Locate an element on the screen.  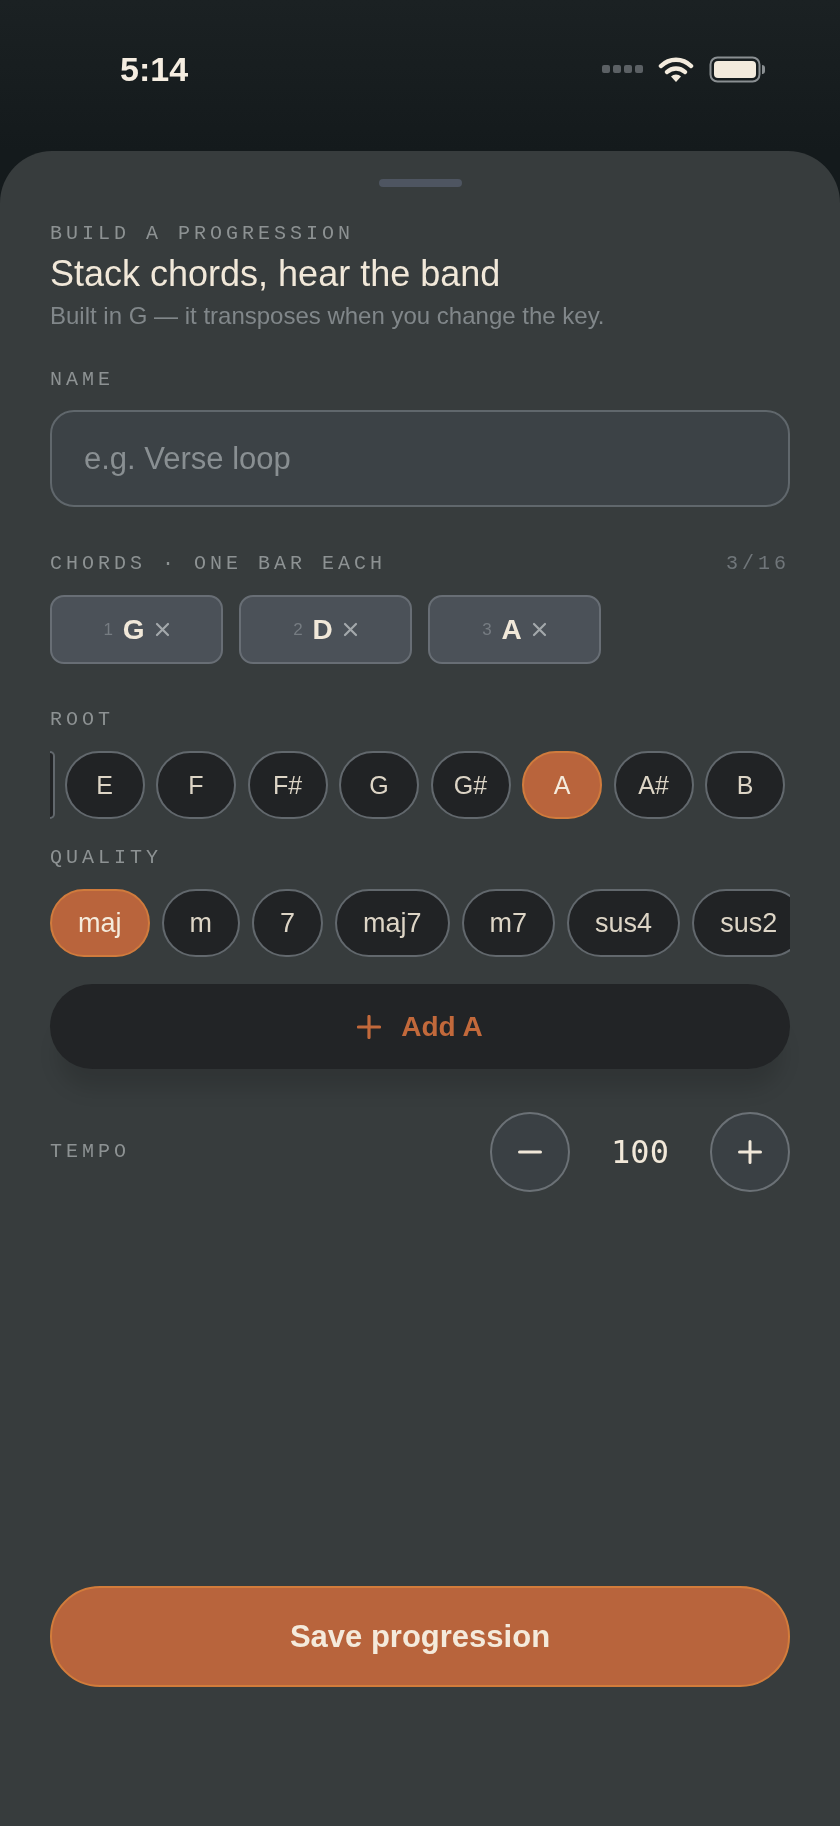
root-note-chip: F is located at coordinates (196, 785).